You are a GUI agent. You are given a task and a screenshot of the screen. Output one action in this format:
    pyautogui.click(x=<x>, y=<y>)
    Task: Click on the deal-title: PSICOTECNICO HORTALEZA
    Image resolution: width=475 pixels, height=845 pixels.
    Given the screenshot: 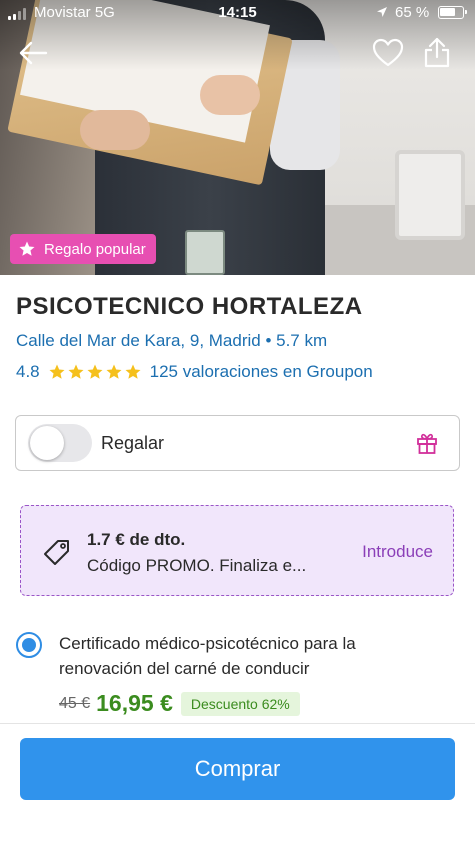 What is the action you would take?
    pyautogui.click(x=189, y=306)
    